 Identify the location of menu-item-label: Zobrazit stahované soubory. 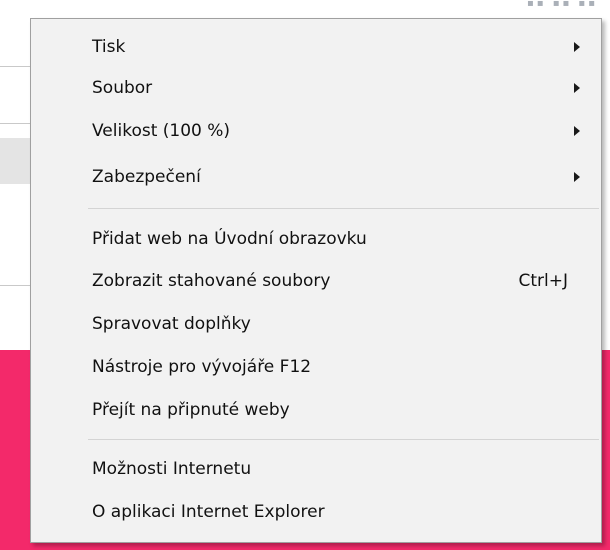
(211, 281).